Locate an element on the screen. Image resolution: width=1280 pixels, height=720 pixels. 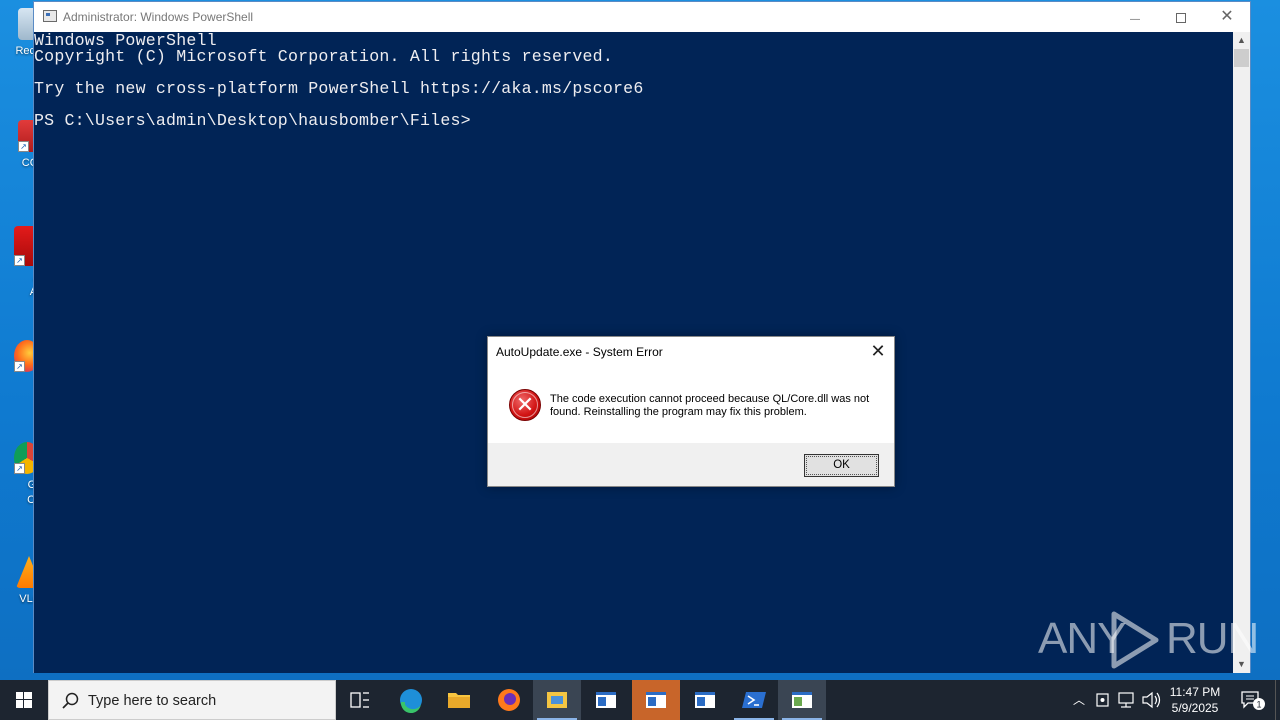
taskbar-powershell is located at coordinates (754, 700).